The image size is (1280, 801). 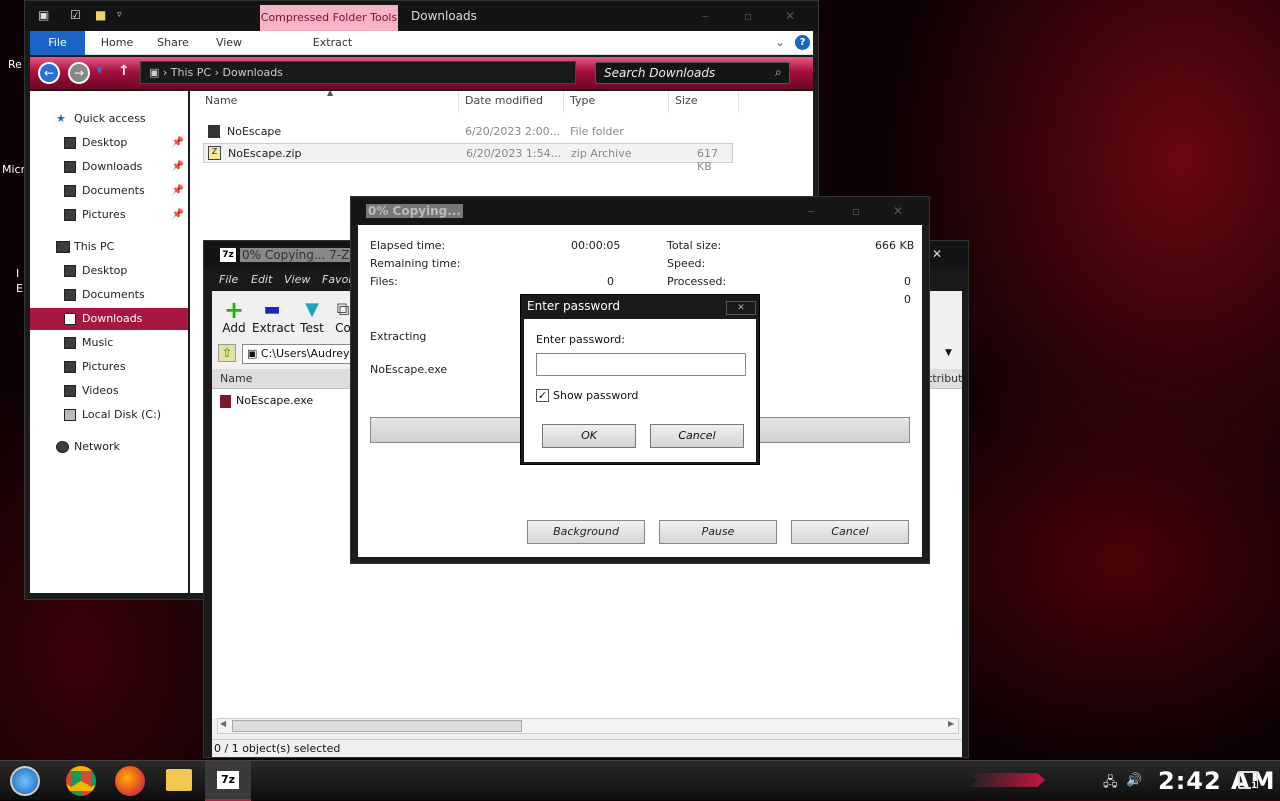 What do you see at coordinates (49, 73) in the screenshot?
I see `back-arrow-icon: ←` at bounding box center [49, 73].